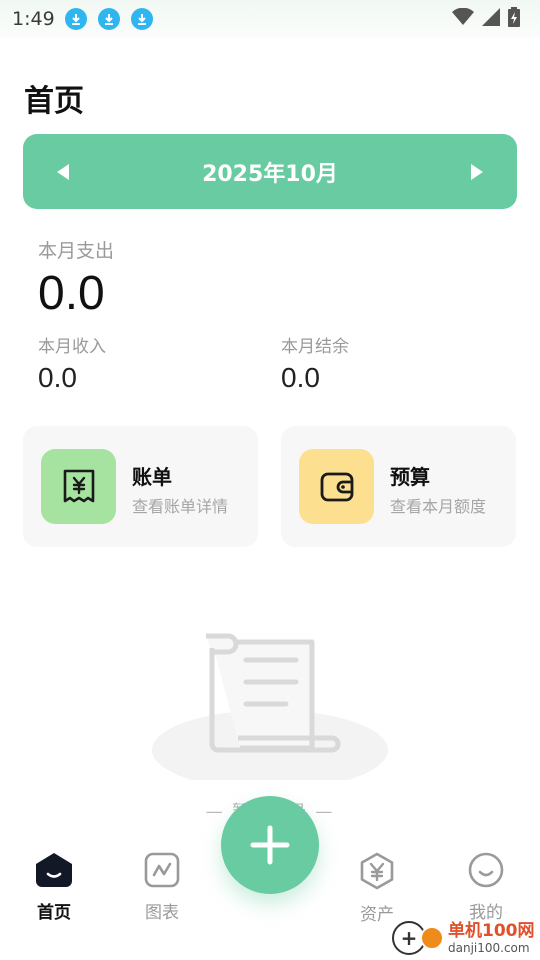 This screenshot has width=540, height=960. What do you see at coordinates (162, 870) in the screenshot?
I see `chart-icon` at bounding box center [162, 870].